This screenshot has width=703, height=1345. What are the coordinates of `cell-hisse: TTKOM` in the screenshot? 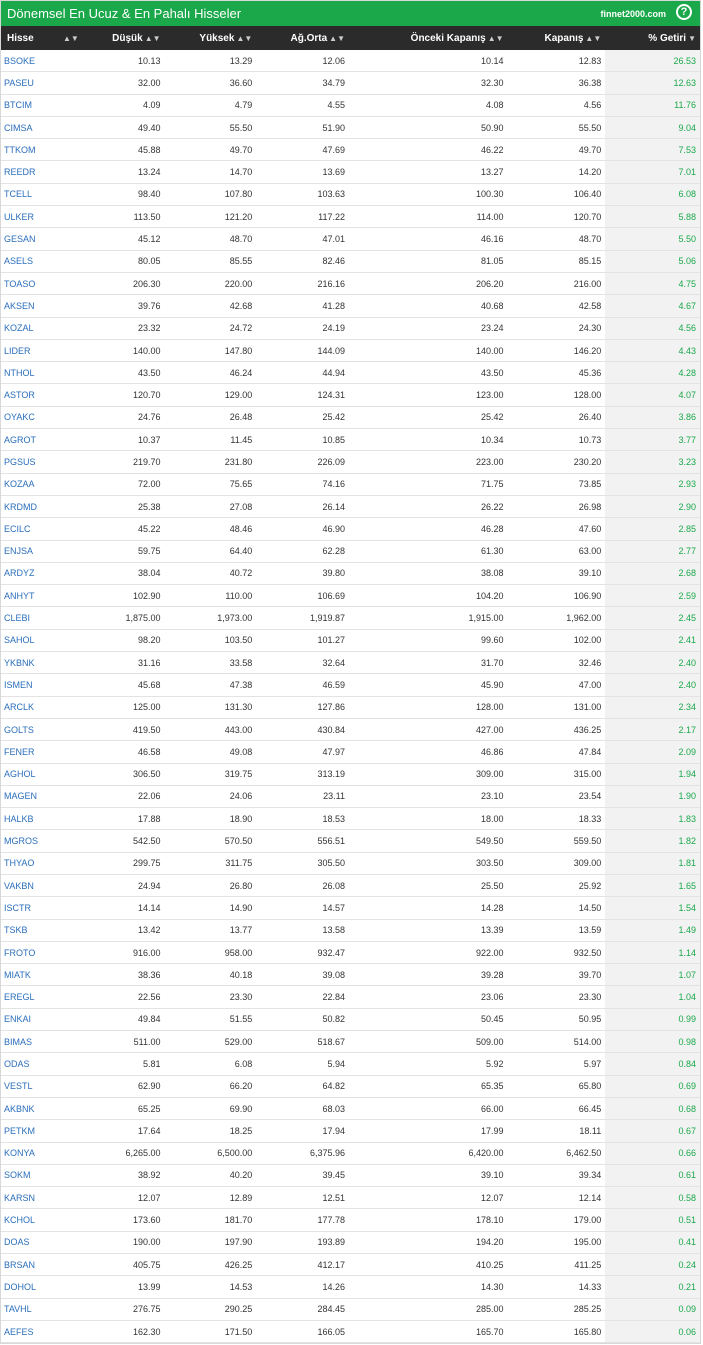 It's located at (42, 149).